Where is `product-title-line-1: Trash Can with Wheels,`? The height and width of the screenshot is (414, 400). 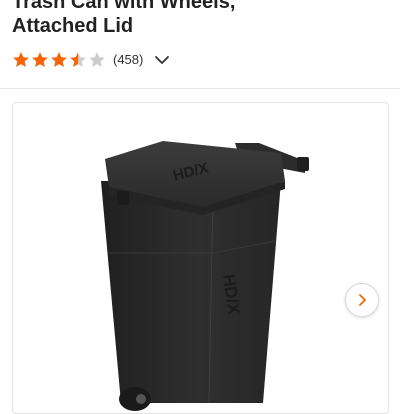 product-title-line-1: Trash Can with Wheels, is located at coordinates (124, 6).